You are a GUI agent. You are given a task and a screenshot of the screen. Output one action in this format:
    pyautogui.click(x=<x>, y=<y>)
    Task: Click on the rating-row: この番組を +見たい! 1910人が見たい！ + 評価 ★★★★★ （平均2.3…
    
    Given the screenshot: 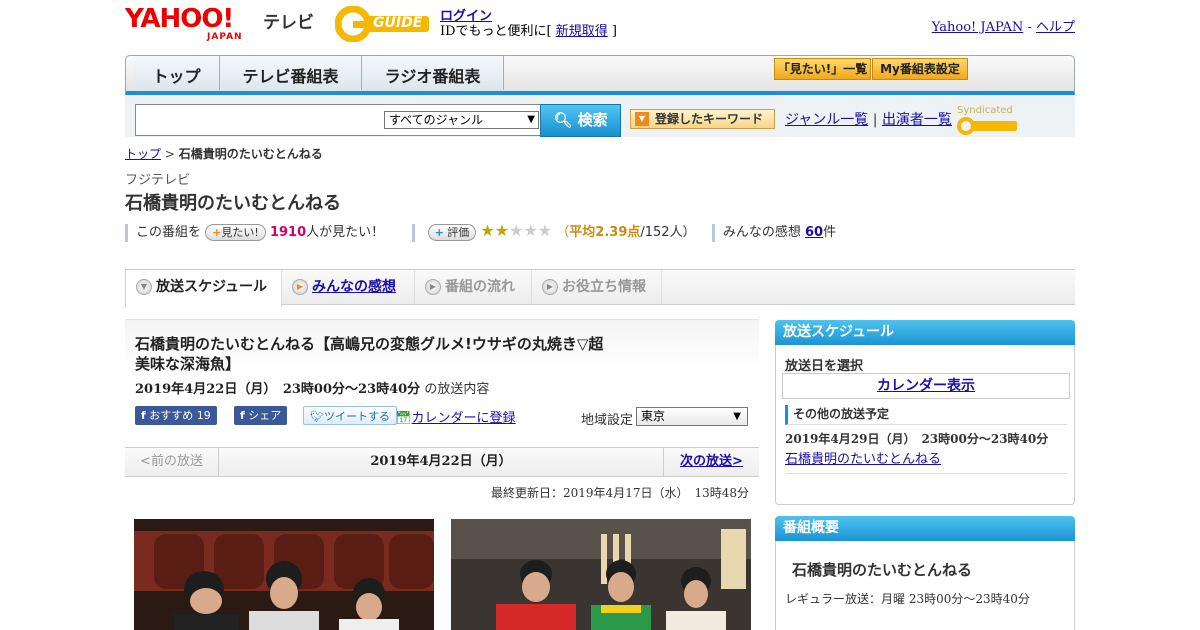 What is the action you would take?
    pyautogui.click(x=575, y=231)
    